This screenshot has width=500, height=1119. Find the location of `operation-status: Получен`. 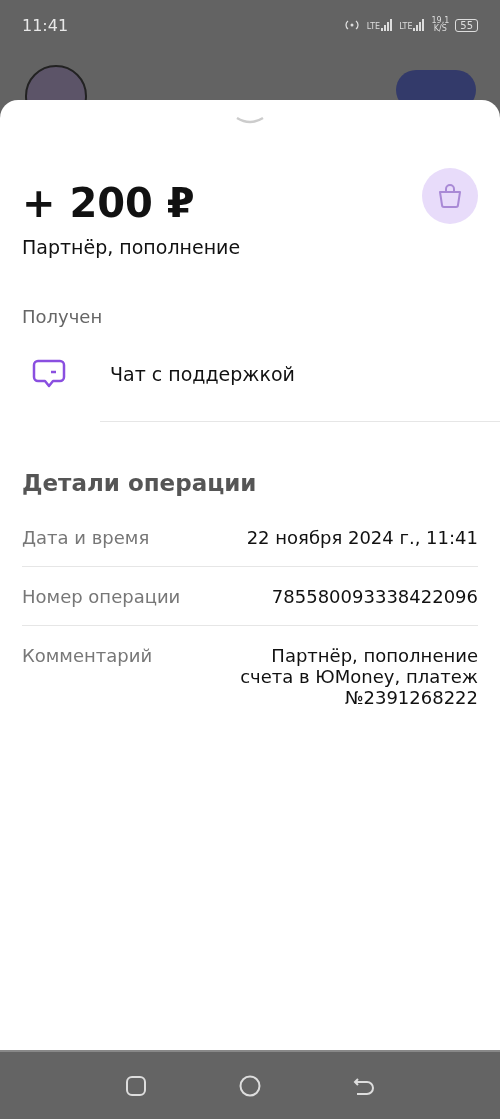

operation-status: Получен is located at coordinates (63, 316).